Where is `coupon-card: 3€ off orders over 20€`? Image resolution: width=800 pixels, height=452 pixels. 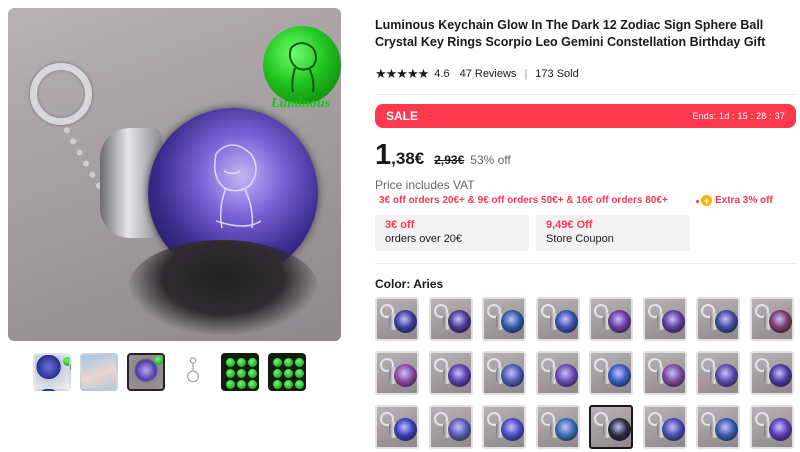
coupon-card: 3€ off orders over 20€ is located at coordinates (452, 233).